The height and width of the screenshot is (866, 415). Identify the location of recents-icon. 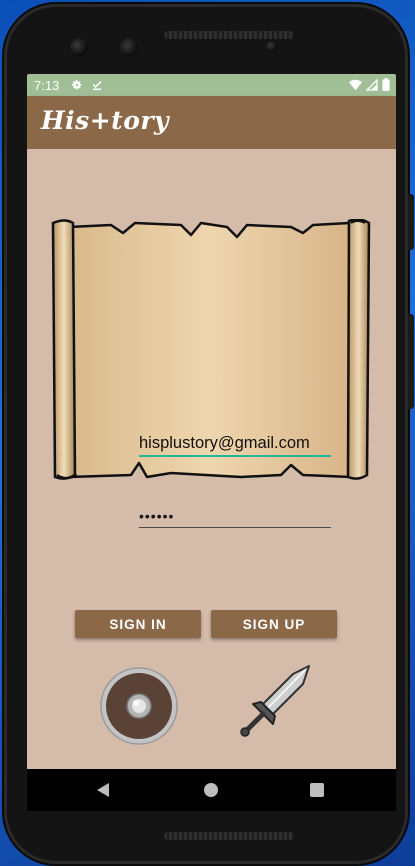
(317, 790).